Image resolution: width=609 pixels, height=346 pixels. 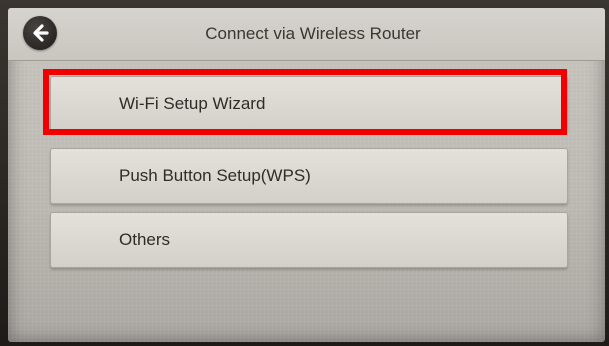 I want to click on menu-item-label: Others, so click(x=145, y=239).